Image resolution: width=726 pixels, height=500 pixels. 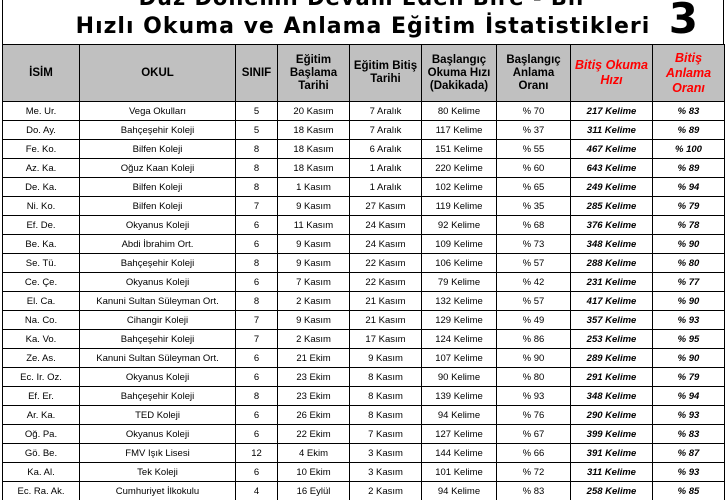 What do you see at coordinates (2, 22) in the screenshot?
I see `frame-left-border` at bounding box center [2, 22].